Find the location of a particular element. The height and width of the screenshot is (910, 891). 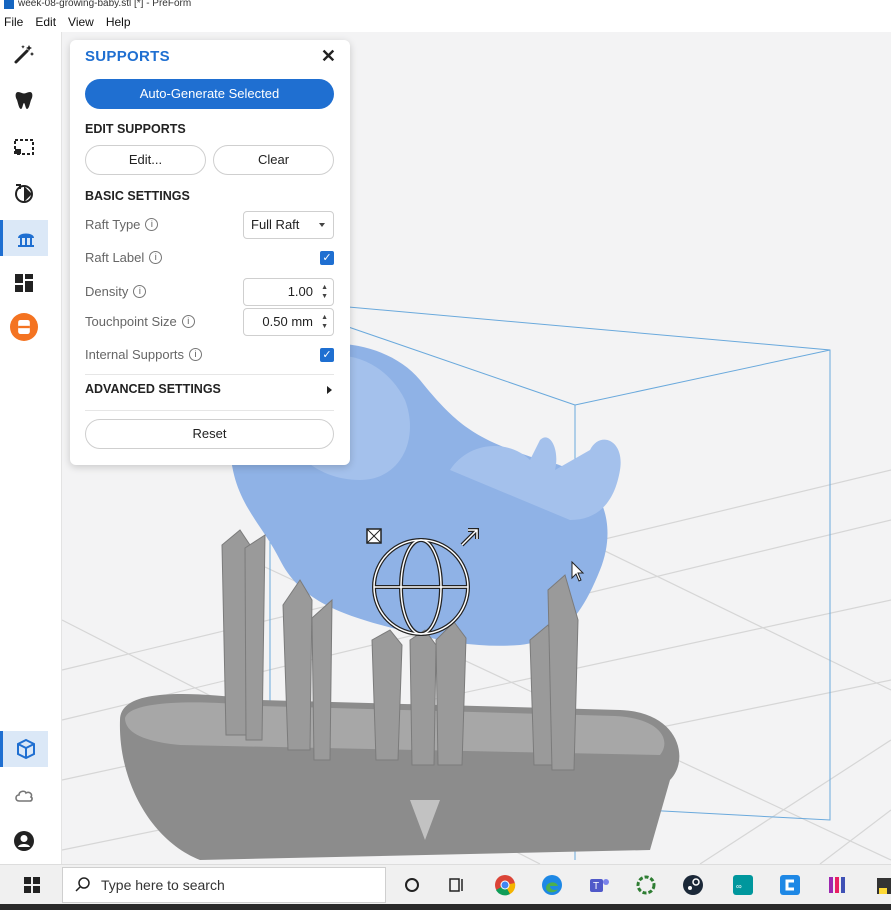

search-icon is located at coordinates (82, 884).